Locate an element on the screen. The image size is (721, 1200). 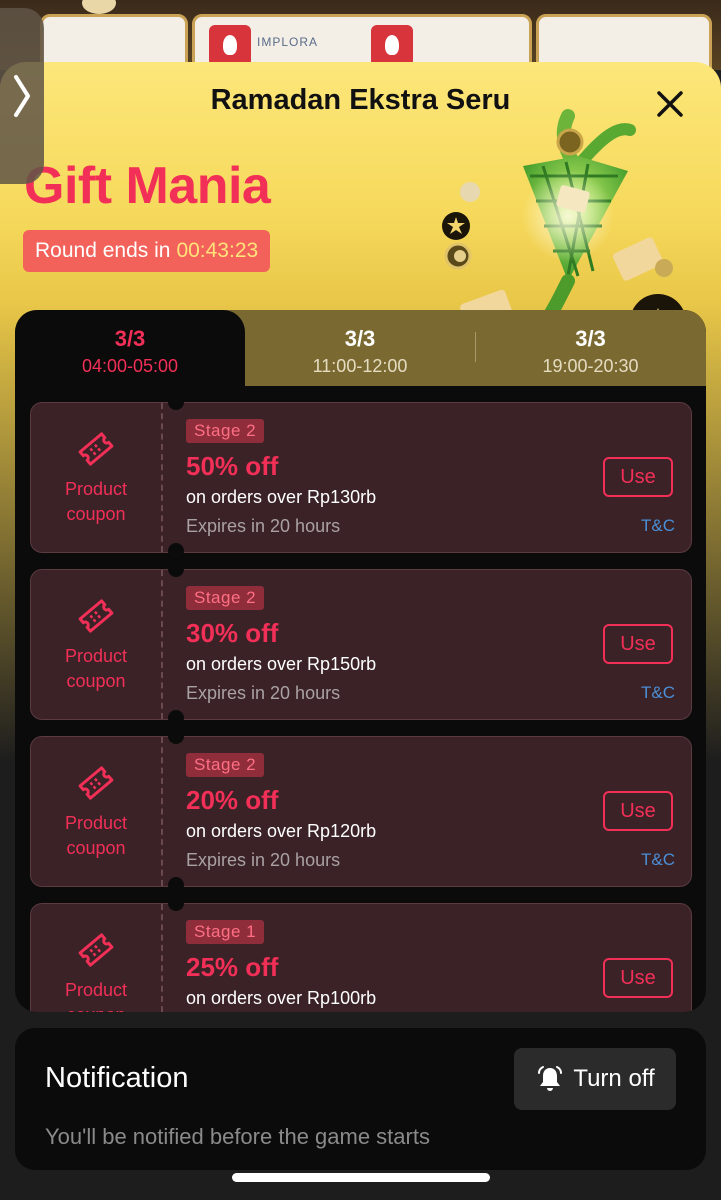
chevron-right-icon is located at coordinates (22, 96).